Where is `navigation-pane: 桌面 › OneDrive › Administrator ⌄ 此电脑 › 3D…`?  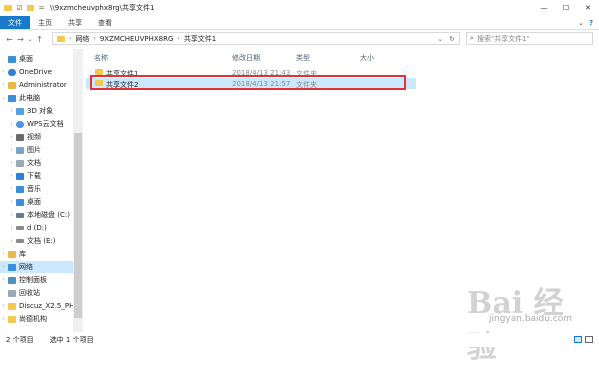 navigation-pane: 桌面 › OneDrive › Administrator ⌄ 此电脑 › 3D… is located at coordinates (42, 190).